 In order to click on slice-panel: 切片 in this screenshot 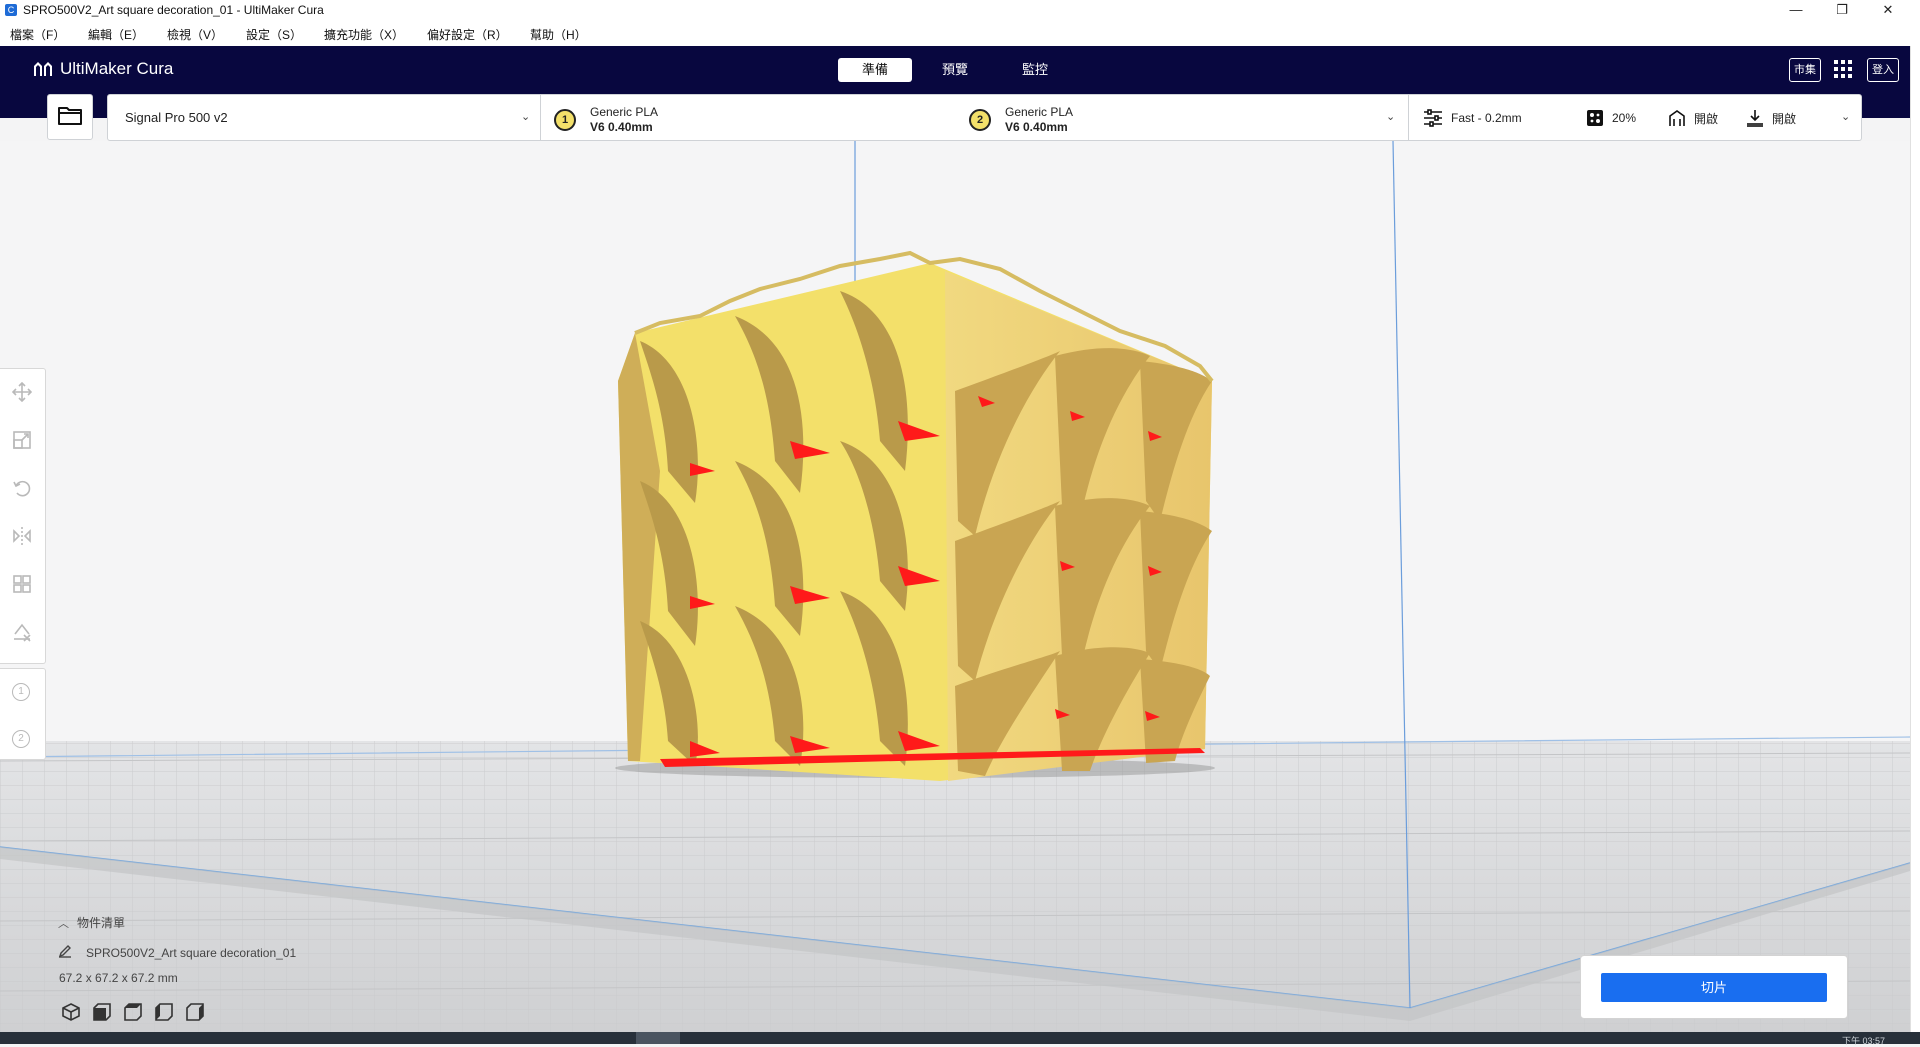, I will do `click(1714, 987)`.